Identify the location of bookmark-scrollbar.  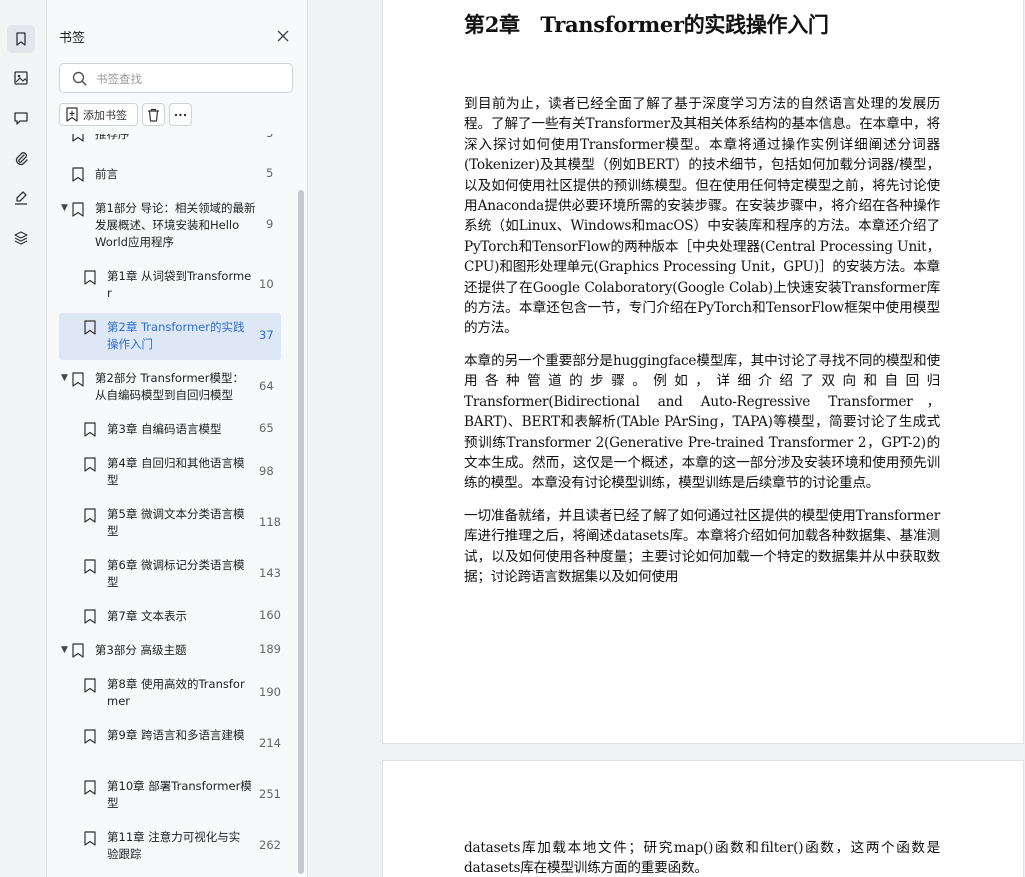
(301, 532).